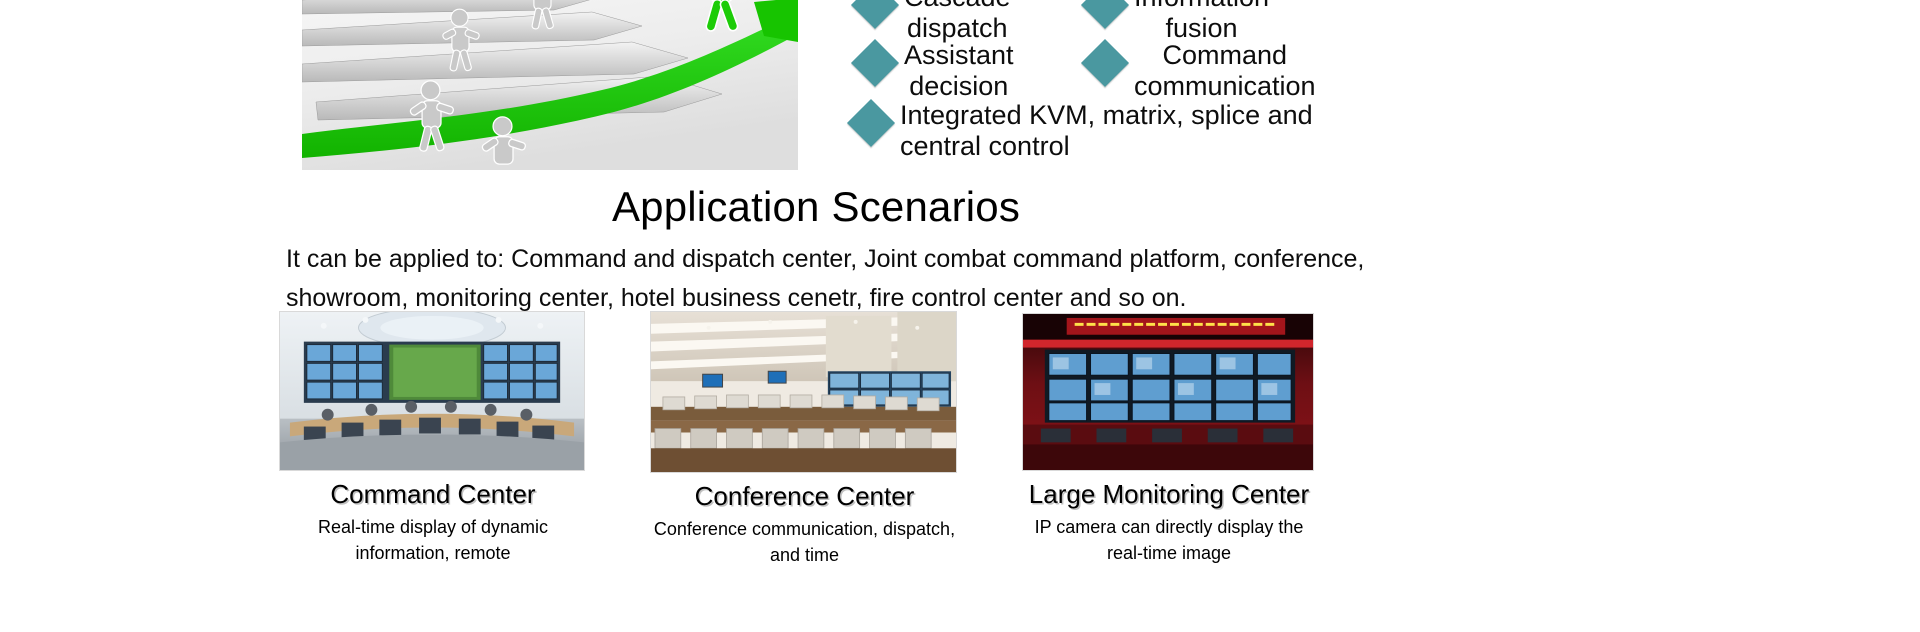 This screenshot has width=1920, height=632. Describe the element at coordinates (816, 206) in the screenshot. I see `section-heading: Application Scenarios` at that location.